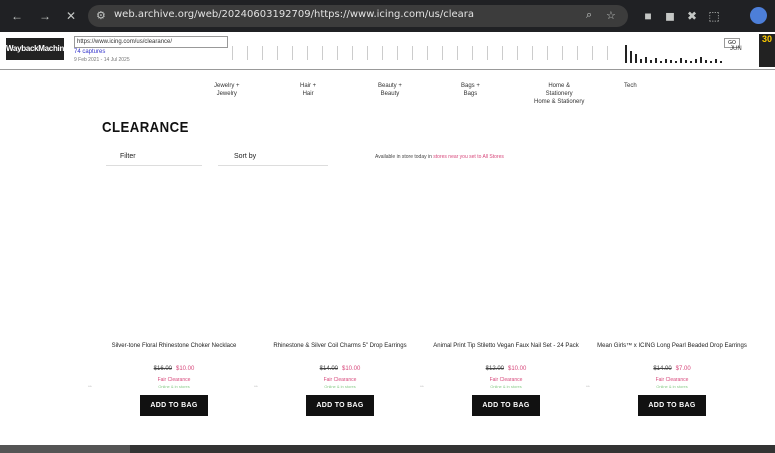 The width and height of the screenshot is (775, 453). I want to click on back-icon: ←, so click(17, 16).